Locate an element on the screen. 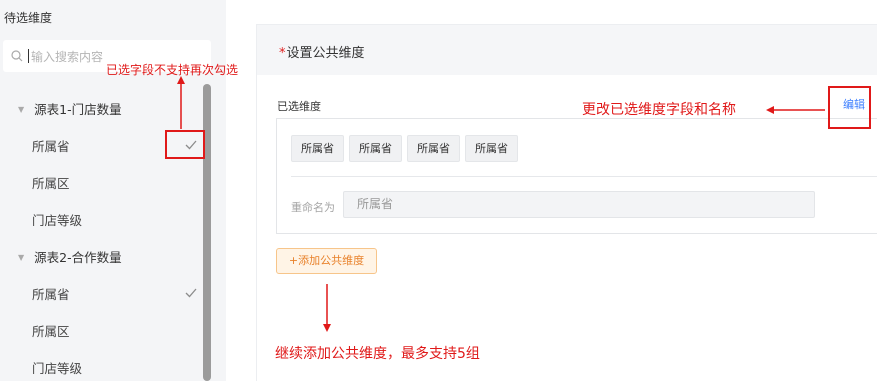 This screenshot has height=381, width=877. annotation-checked-note: 已选字段不支持再次勾选 is located at coordinates (172, 70).